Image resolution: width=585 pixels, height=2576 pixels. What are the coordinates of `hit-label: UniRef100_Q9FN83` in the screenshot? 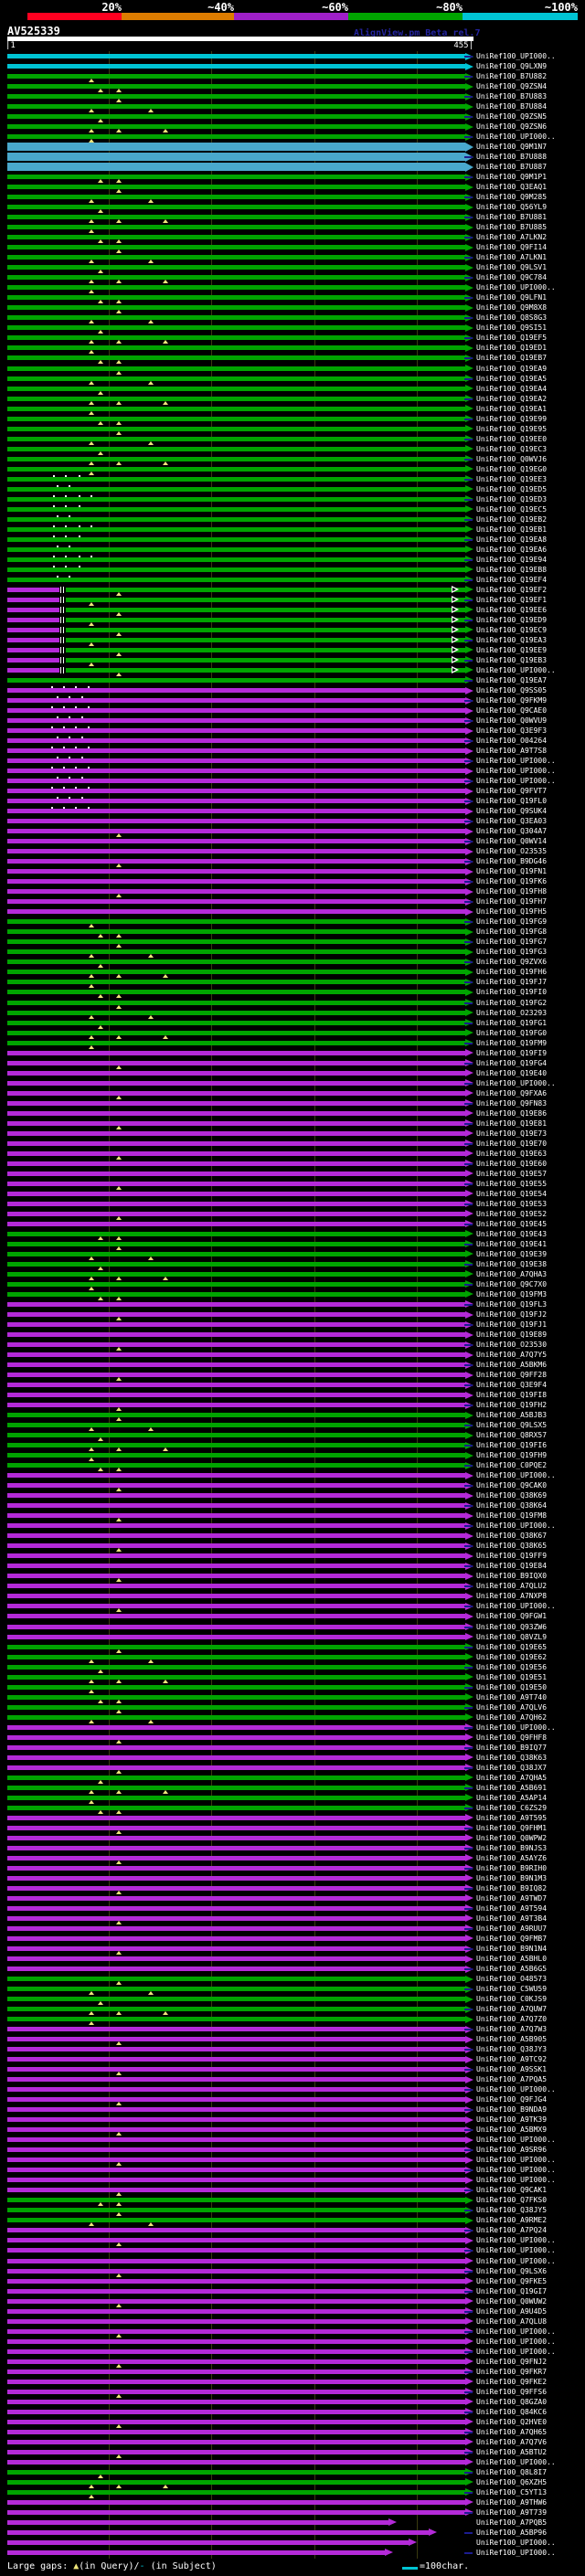 It's located at (512, 1103).